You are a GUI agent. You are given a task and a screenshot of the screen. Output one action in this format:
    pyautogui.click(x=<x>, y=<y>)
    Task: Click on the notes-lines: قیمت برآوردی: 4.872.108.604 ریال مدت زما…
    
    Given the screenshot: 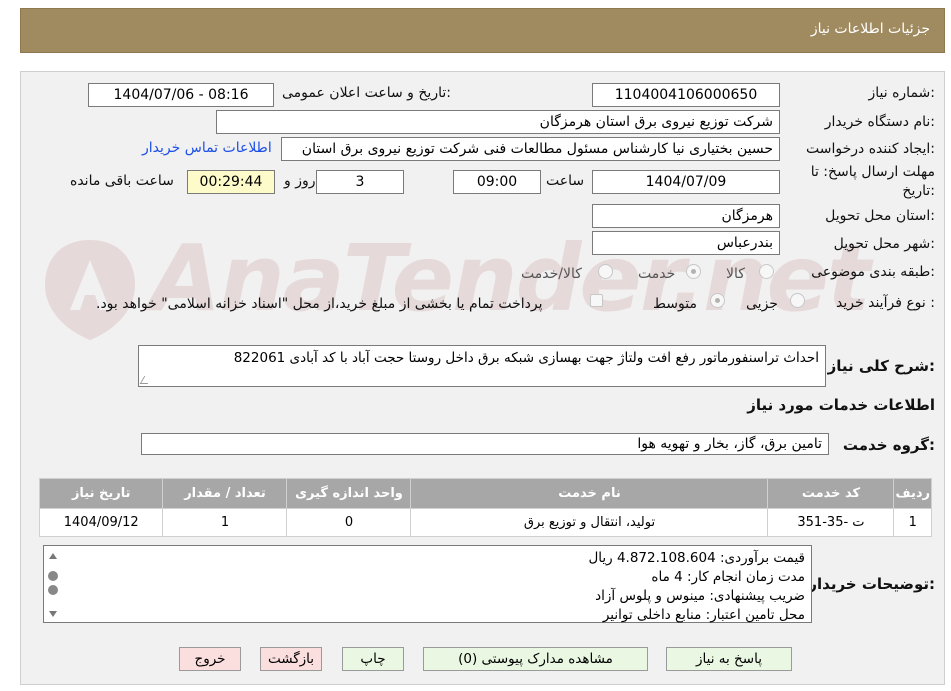 What is the action you would take?
    pyautogui.click(x=435, y=587)
    